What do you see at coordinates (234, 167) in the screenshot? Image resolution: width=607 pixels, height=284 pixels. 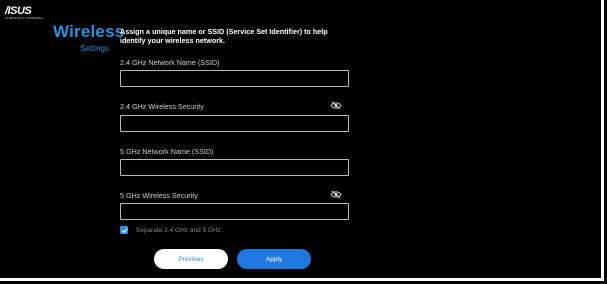 I see `ssid-5-input` at bounding box center [234, 167].